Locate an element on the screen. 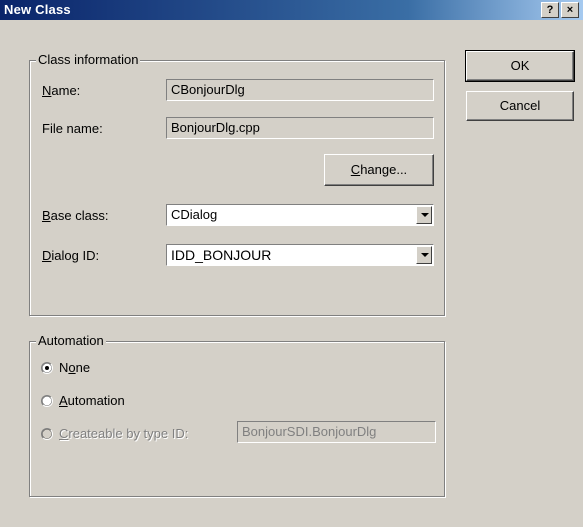 This screenshot has width=583, height=527. class-information-label: Class information is located at coordinates (88, 59).